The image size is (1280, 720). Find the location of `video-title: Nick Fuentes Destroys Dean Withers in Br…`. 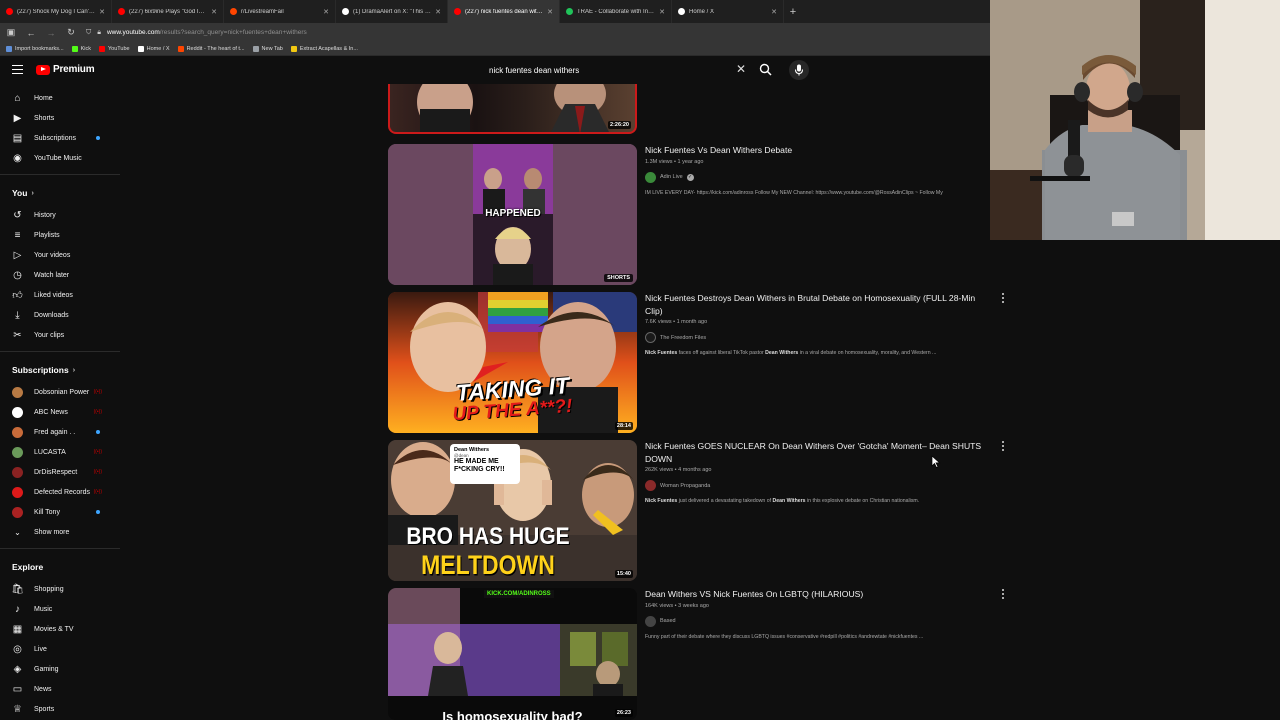

video-title: Nick Fuentes Destroys Dean Withers in Br… is located at coordinates (817, 304).